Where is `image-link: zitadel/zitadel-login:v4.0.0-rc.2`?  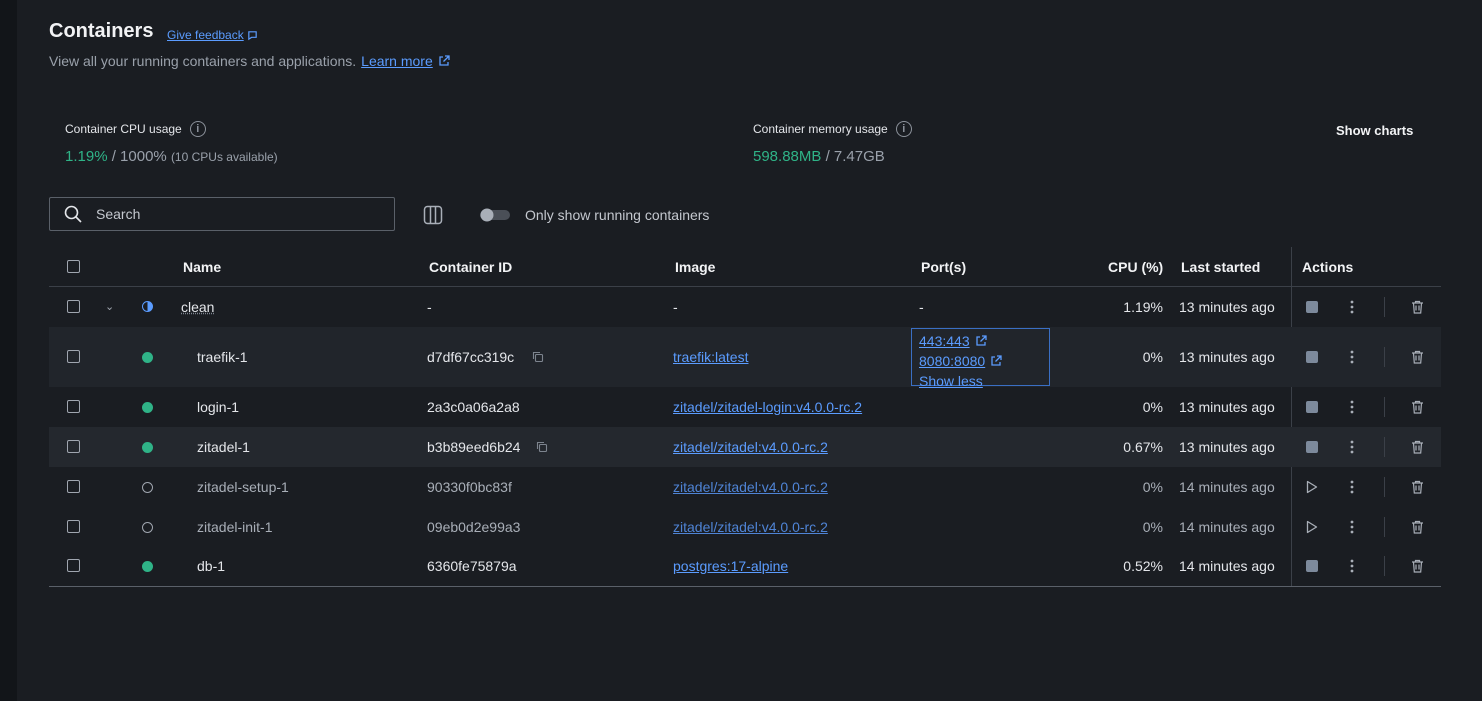
image-link: zitadel/zitadel-login:v4.0.0-rc.2 is located at coordinates (767, 407).